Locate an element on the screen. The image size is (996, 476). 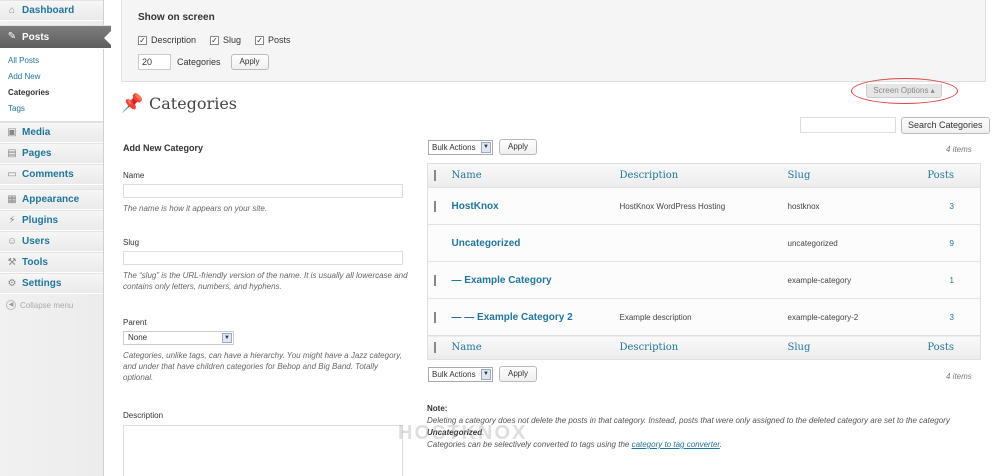
plugins-icon: ⚡ is located at coordinates (12, 220).